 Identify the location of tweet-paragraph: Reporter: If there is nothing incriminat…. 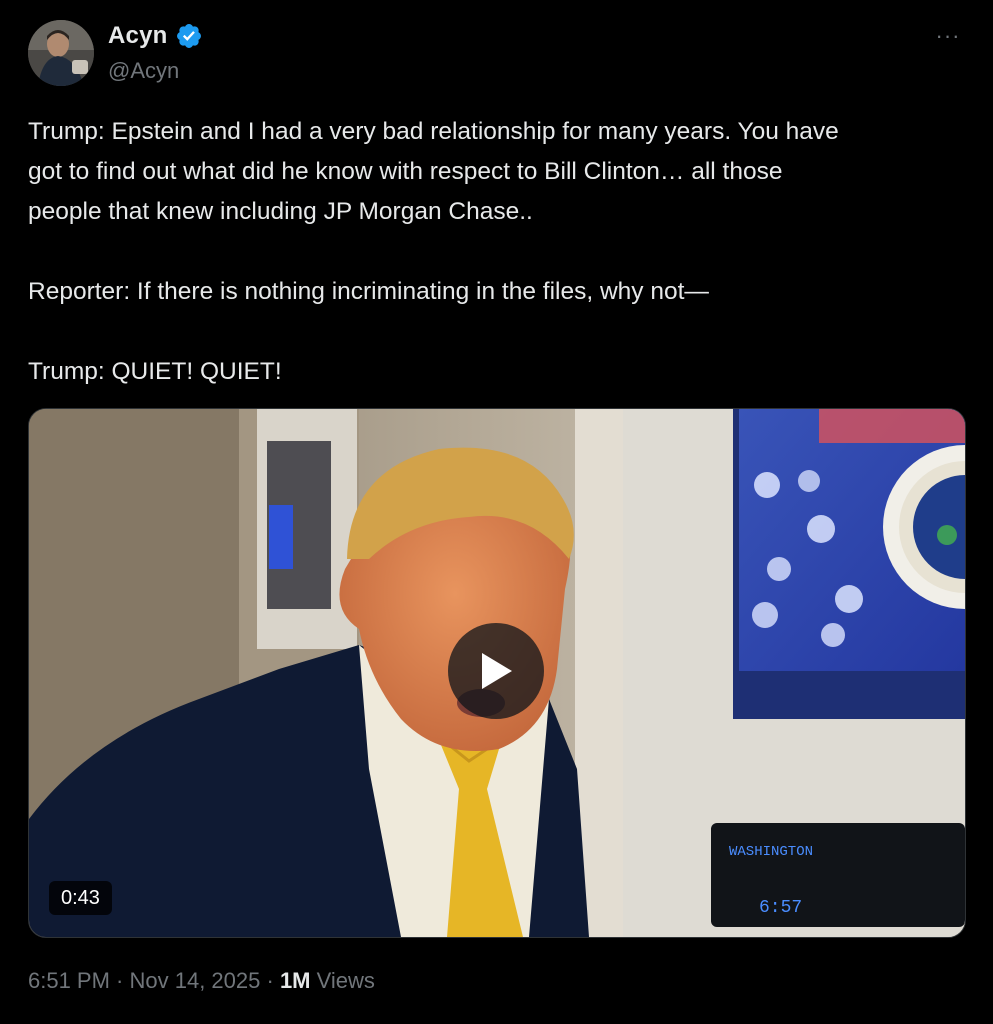
(368, 291).